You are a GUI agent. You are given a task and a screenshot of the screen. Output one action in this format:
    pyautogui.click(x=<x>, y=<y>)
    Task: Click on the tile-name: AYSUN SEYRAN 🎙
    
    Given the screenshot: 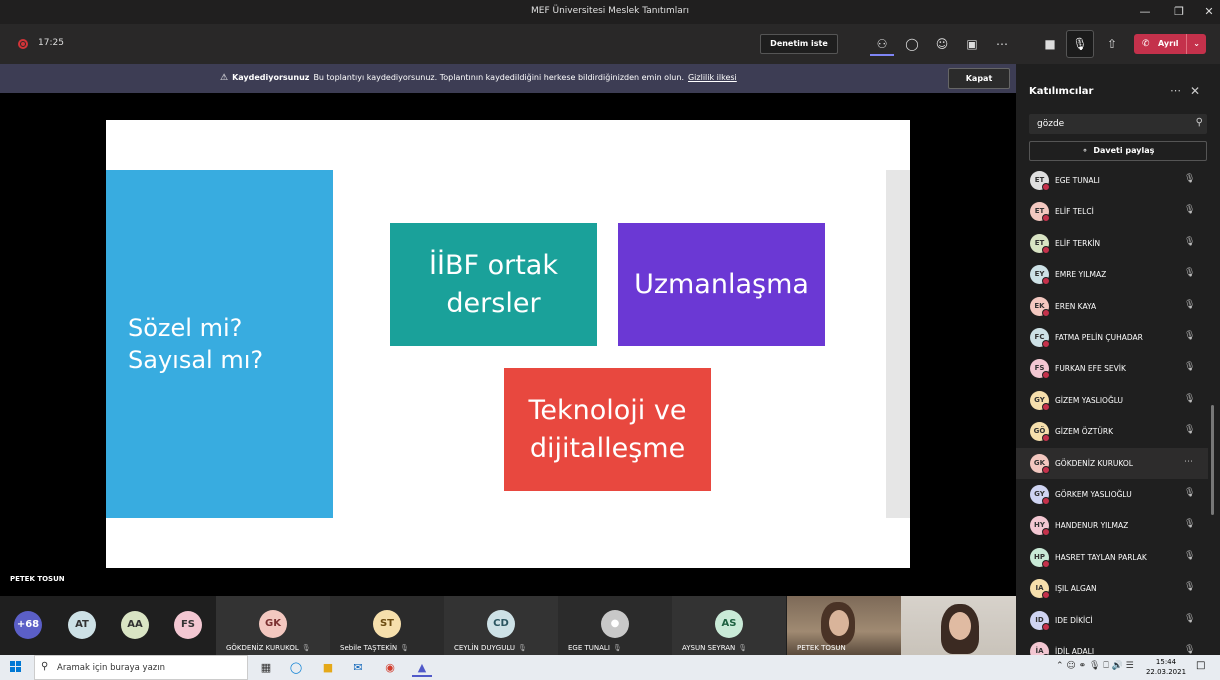 What is the action you would take?
    pyautogui.click(x=715, y=648)
    